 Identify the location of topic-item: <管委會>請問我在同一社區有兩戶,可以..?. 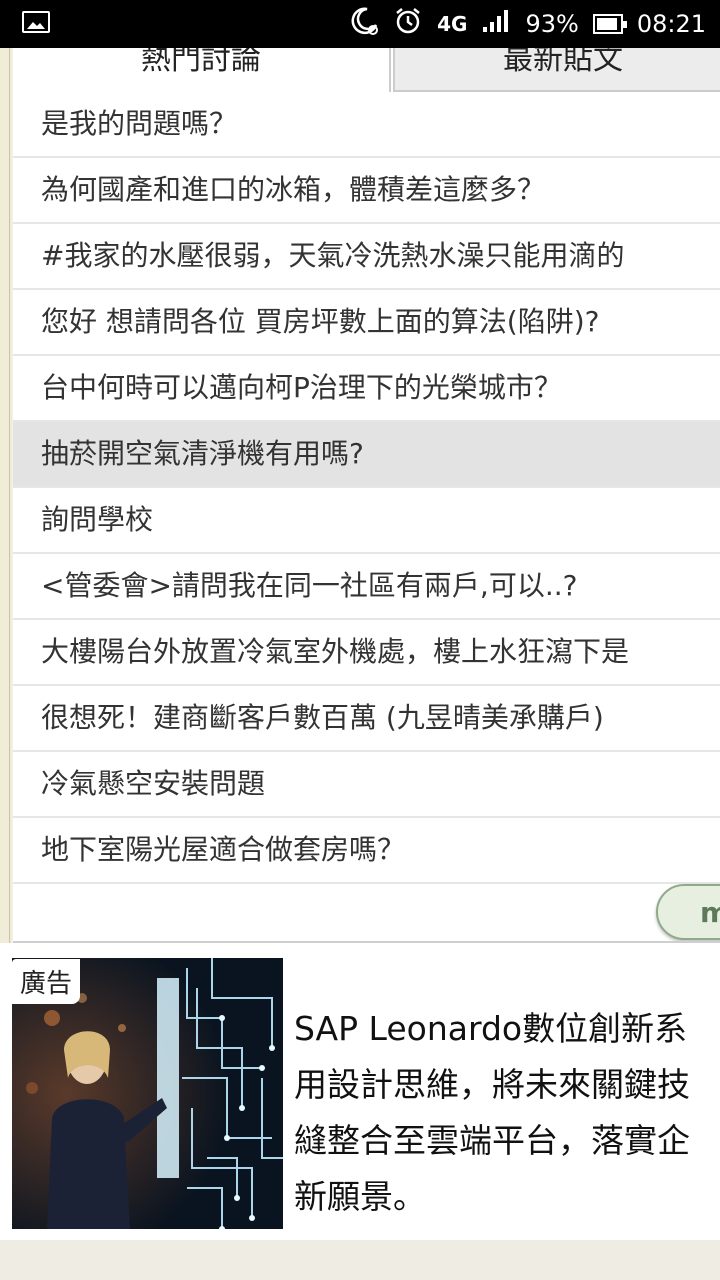
(366, 587).